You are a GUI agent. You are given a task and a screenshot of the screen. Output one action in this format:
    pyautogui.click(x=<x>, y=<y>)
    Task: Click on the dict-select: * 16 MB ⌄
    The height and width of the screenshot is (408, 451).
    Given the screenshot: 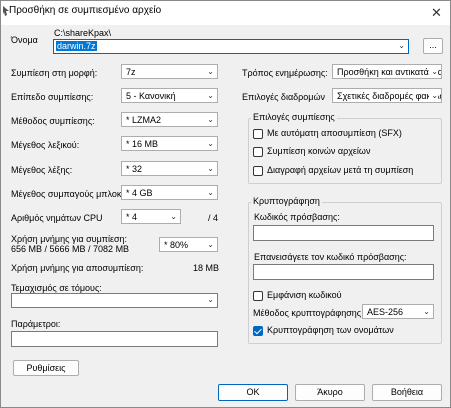 What is the action you would take?
    pyautogui.click(x=169, y=143)
    